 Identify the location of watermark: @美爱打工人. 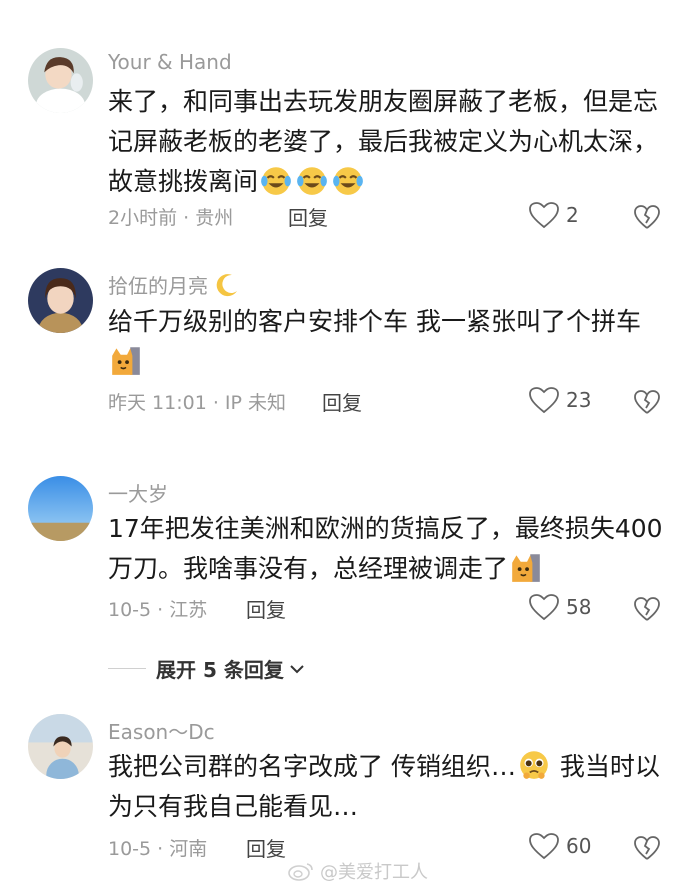
(358, 871).